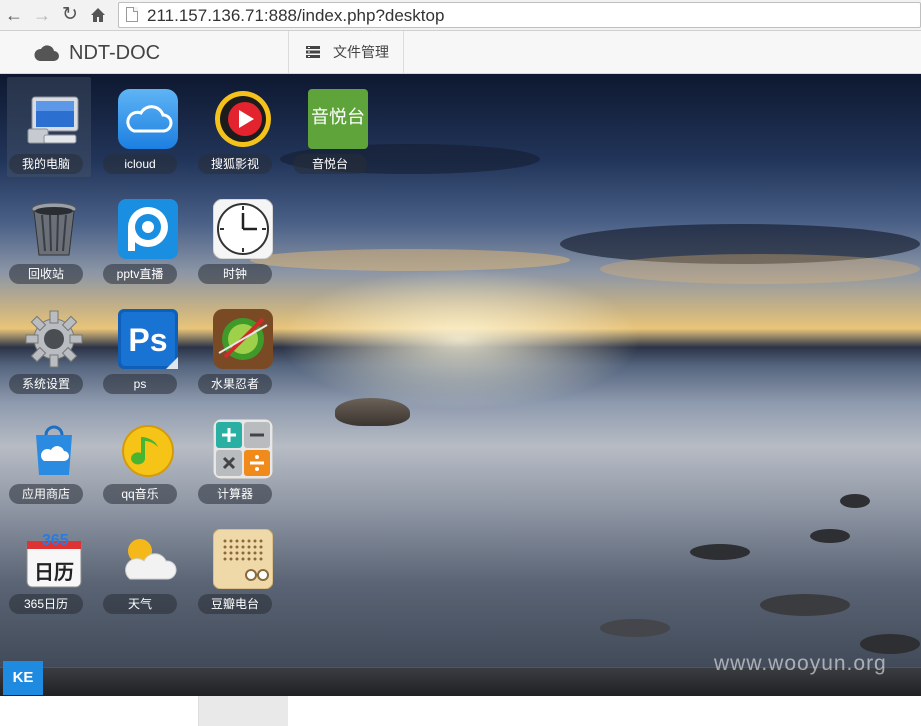  I want to click on app-yinyuetai: 音悦台 音悦台, so click(333, 127).